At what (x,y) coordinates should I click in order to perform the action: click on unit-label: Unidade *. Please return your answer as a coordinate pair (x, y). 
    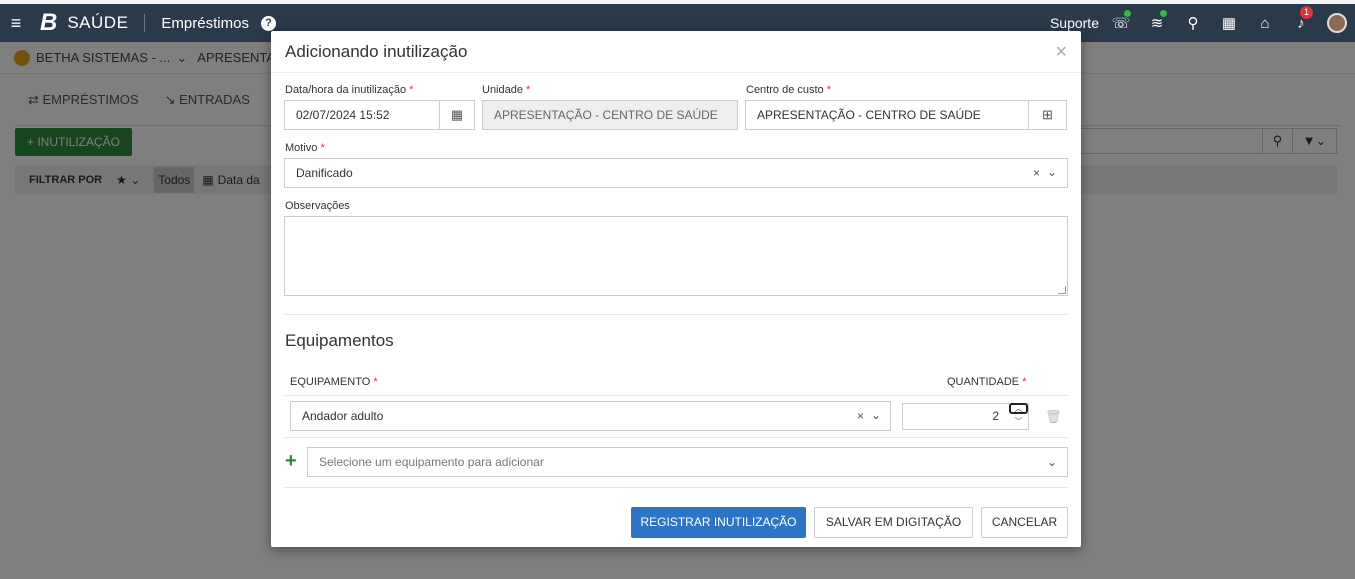
    Looking at the image, I should click on (506, 90).